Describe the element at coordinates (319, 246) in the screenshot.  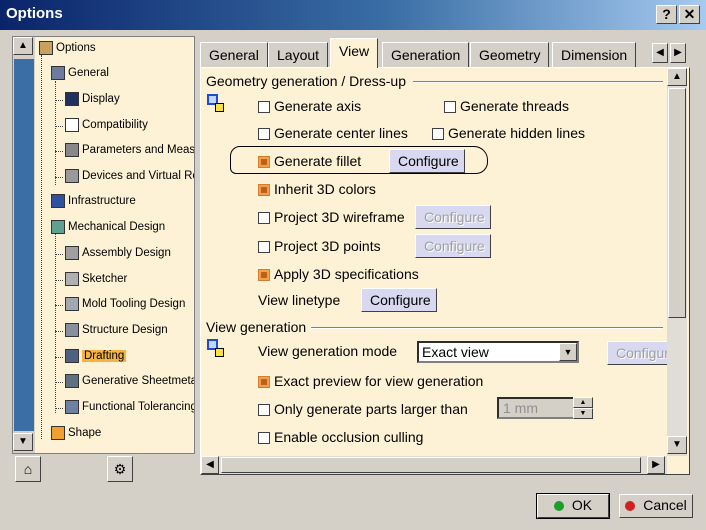
I see `project-3d-points-checkbox: Project 3D points` at that location.